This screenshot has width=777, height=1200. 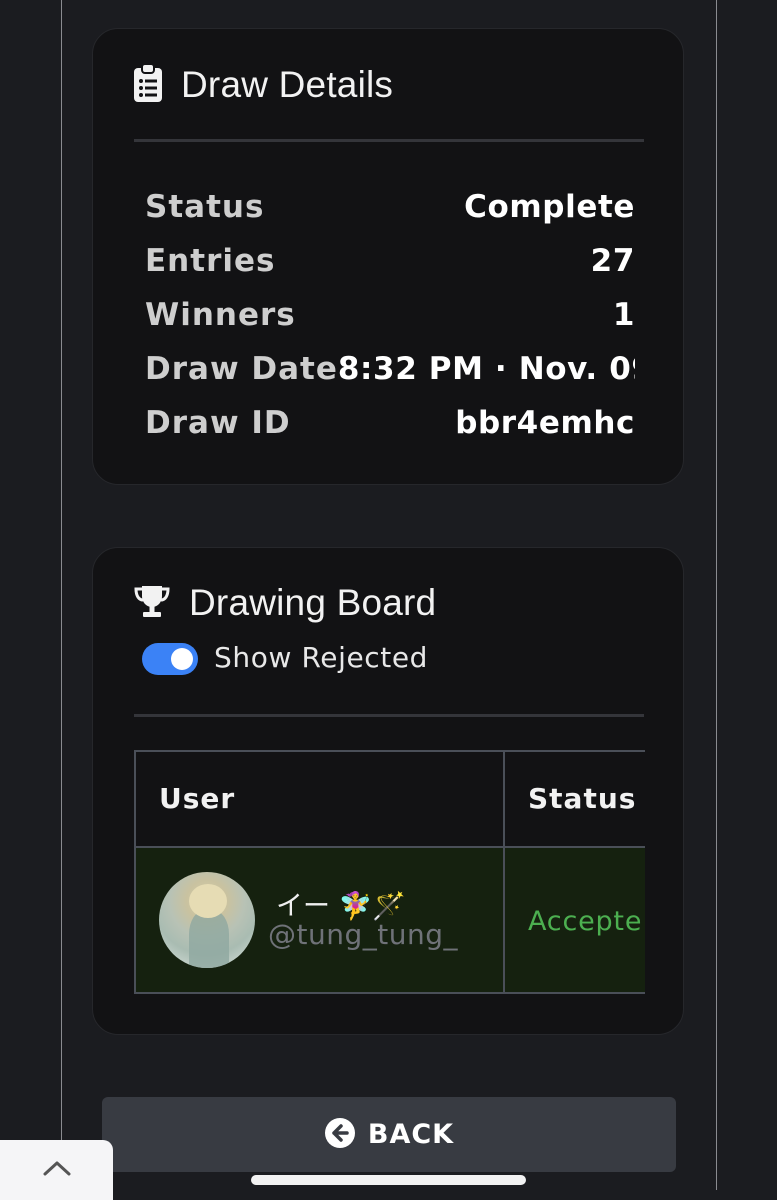 I want to click on avatar-figure, so click(x=209, y=939).